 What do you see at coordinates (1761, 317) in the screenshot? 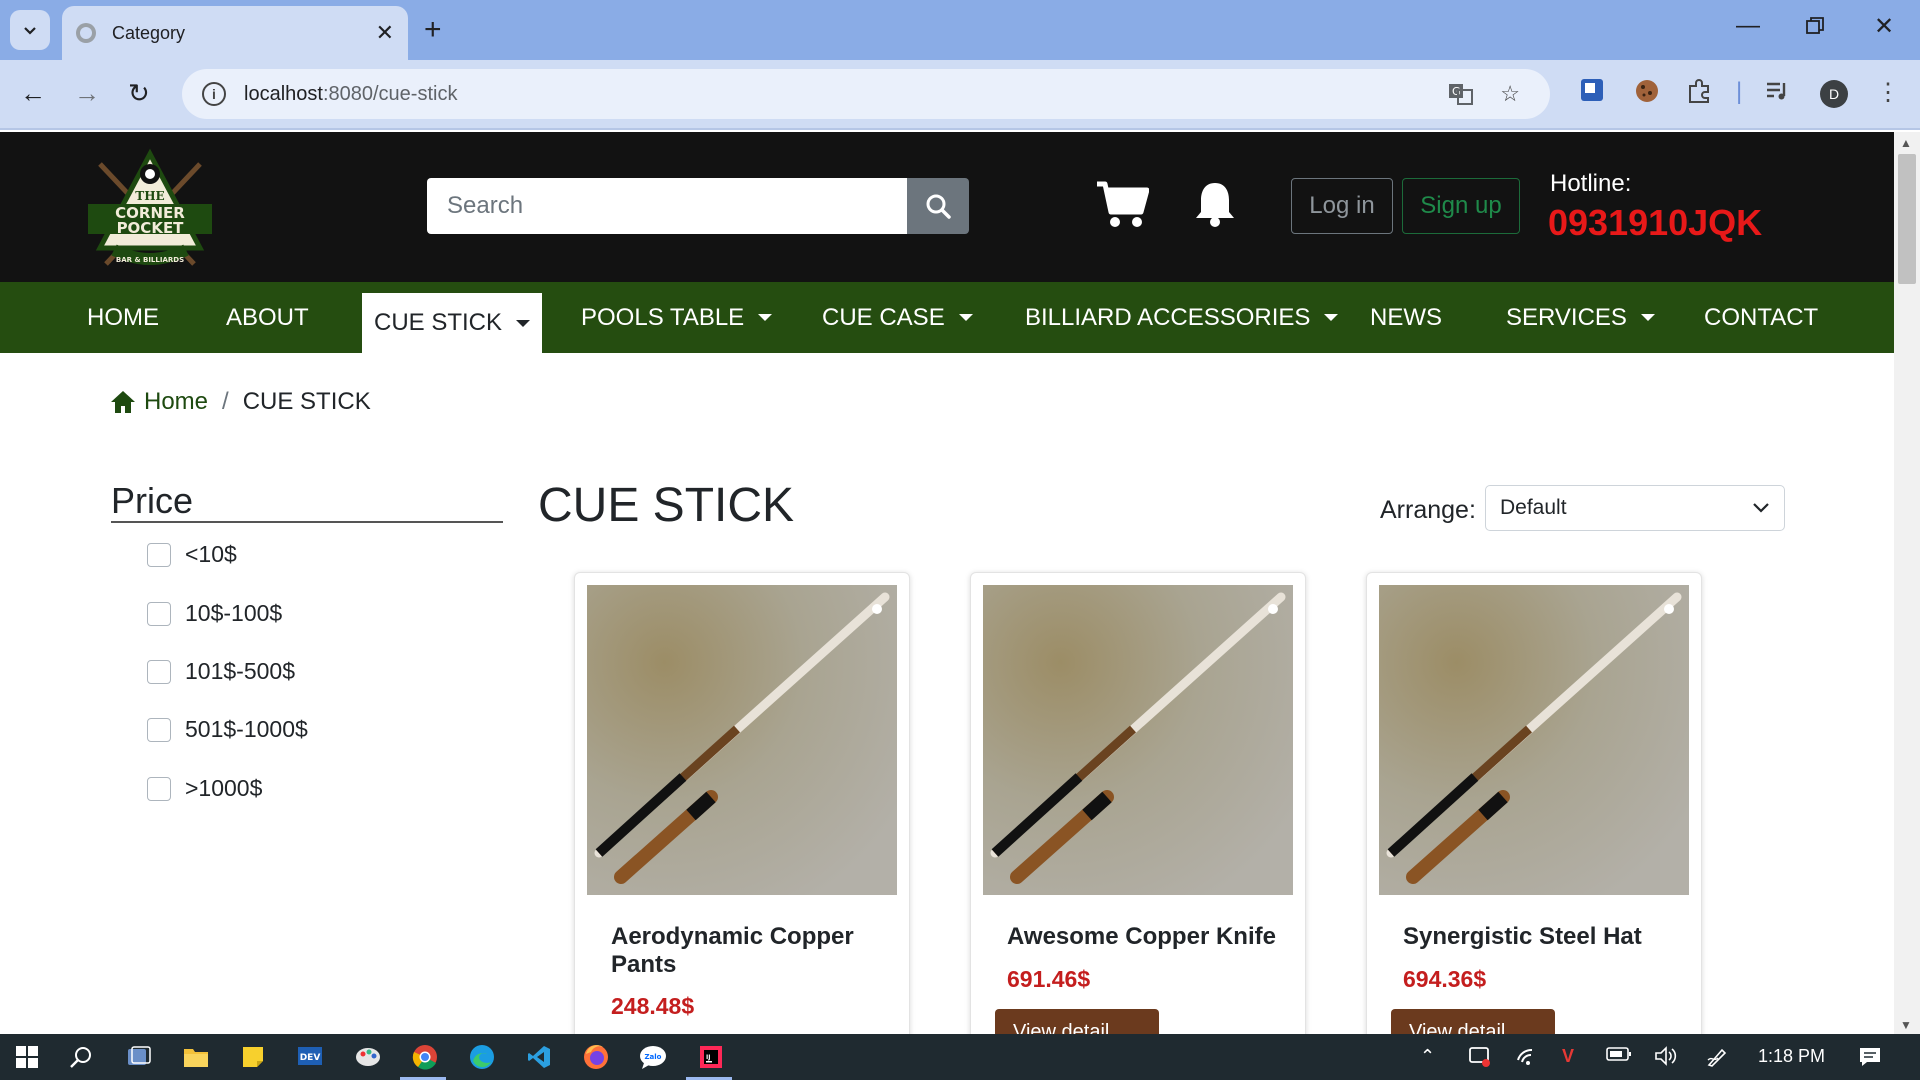
I see `nav-contact: CONTACT` at bounding box center [1761, 317].